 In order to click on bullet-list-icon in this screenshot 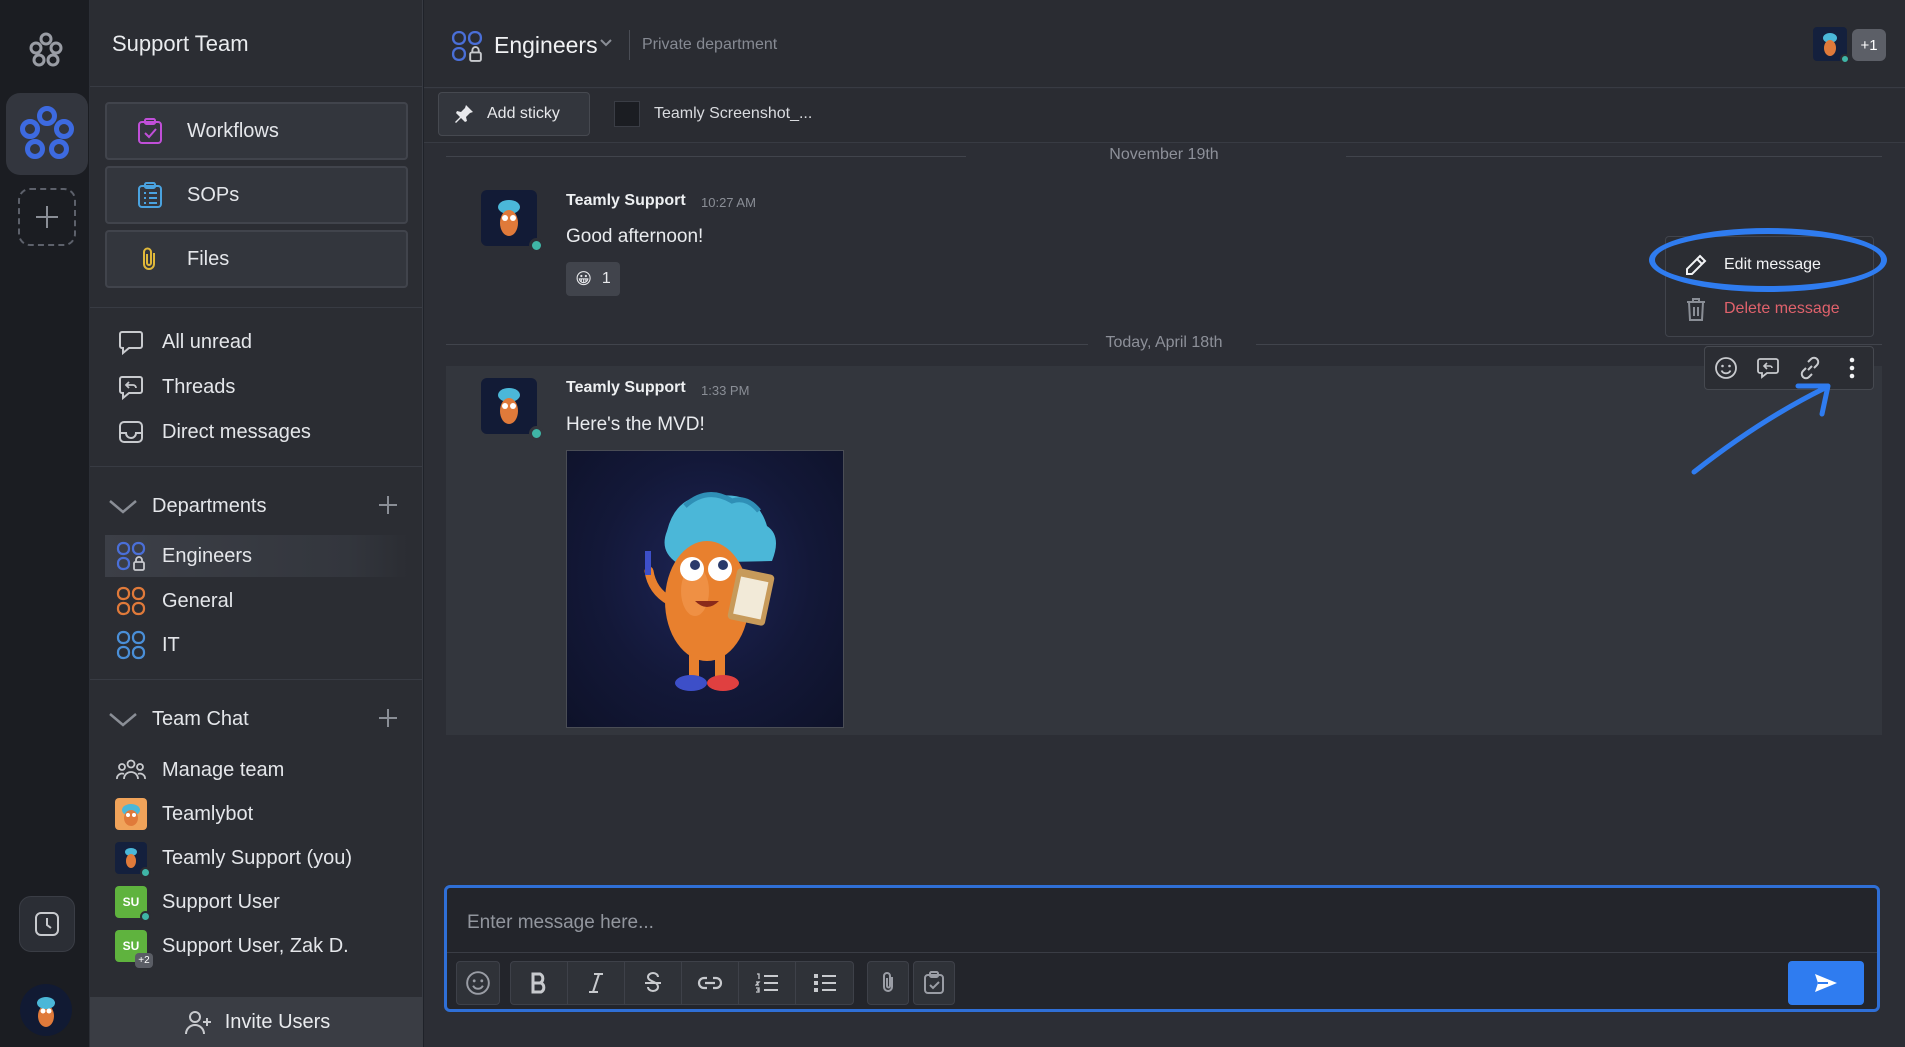, I will do `click(824, 983)`.